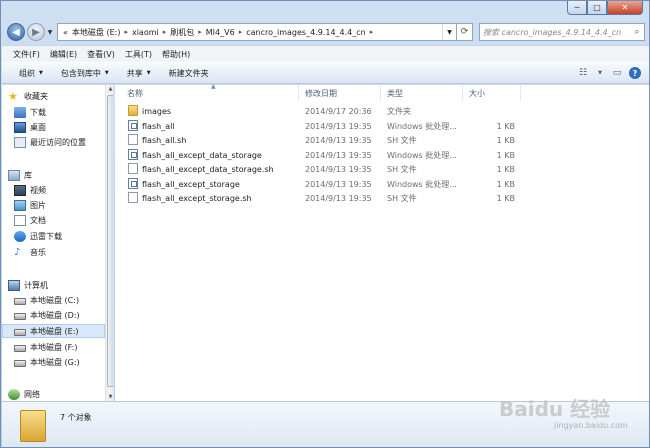  Describe the element at coordinates (63, 205) in the screenshot. I see `sidebar-item-pictures: 图片` at that location.